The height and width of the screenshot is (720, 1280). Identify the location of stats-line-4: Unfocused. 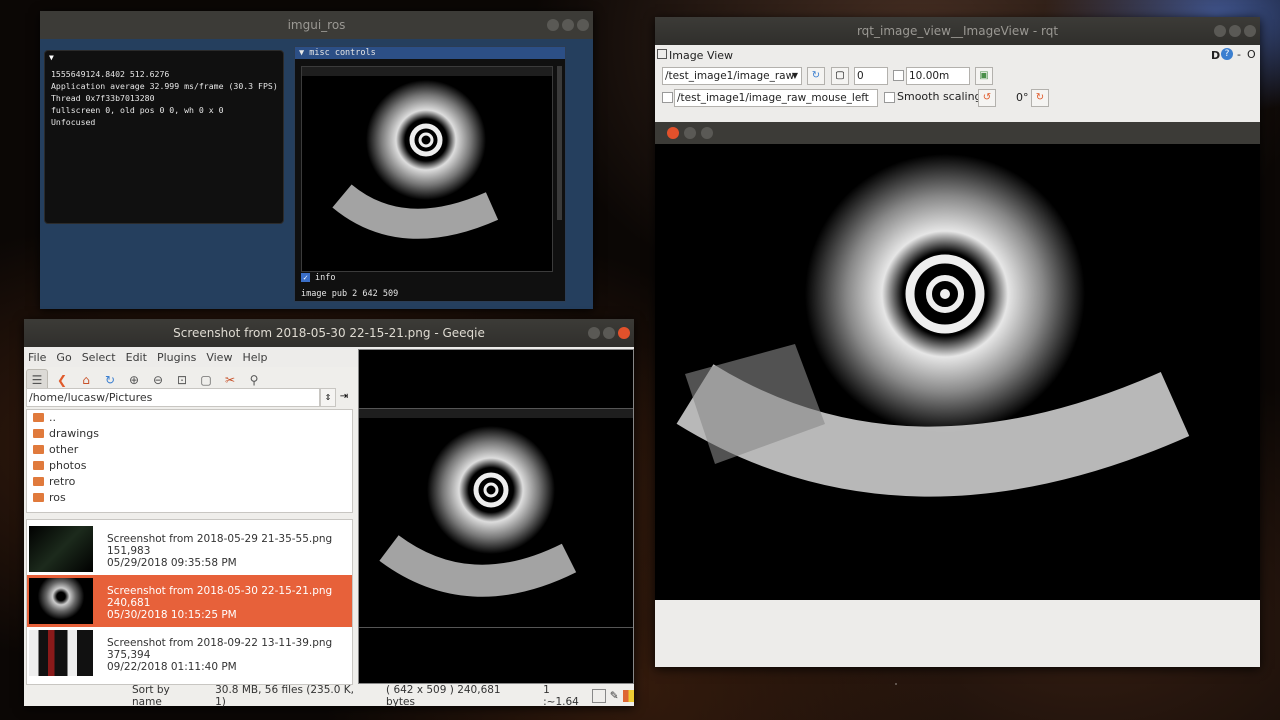
(73, 122).